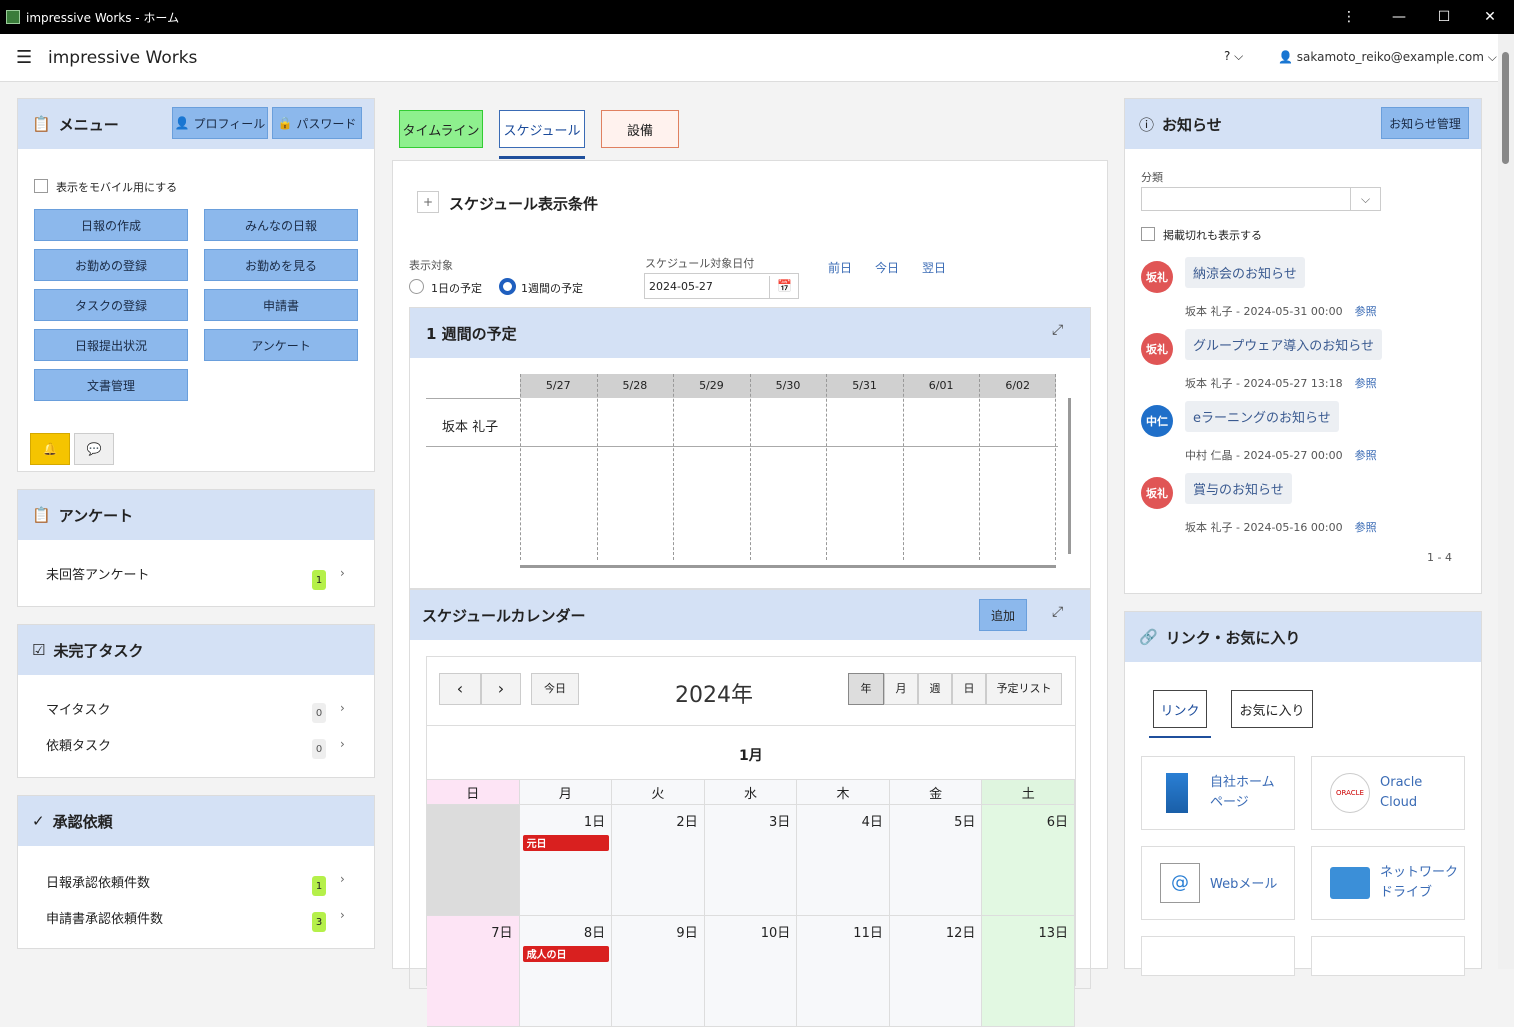 This screenshot has height=1027, width=1514. What do you see at coordinates (784, 287) in the screenshot?
I see `calendar-icon: 📅` at bounding box center [784, 287].